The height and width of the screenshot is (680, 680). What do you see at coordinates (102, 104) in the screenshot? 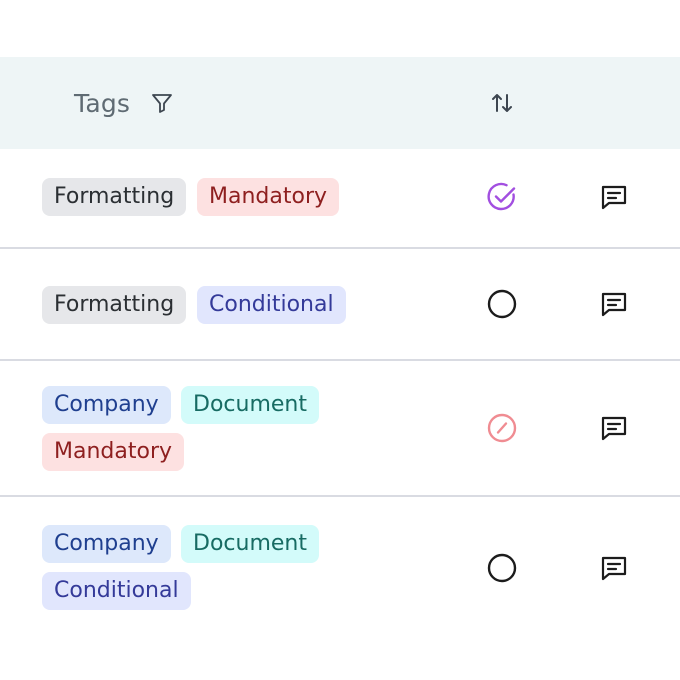
I see `tags-column-header: Tags` at bounding box center [102, 104].